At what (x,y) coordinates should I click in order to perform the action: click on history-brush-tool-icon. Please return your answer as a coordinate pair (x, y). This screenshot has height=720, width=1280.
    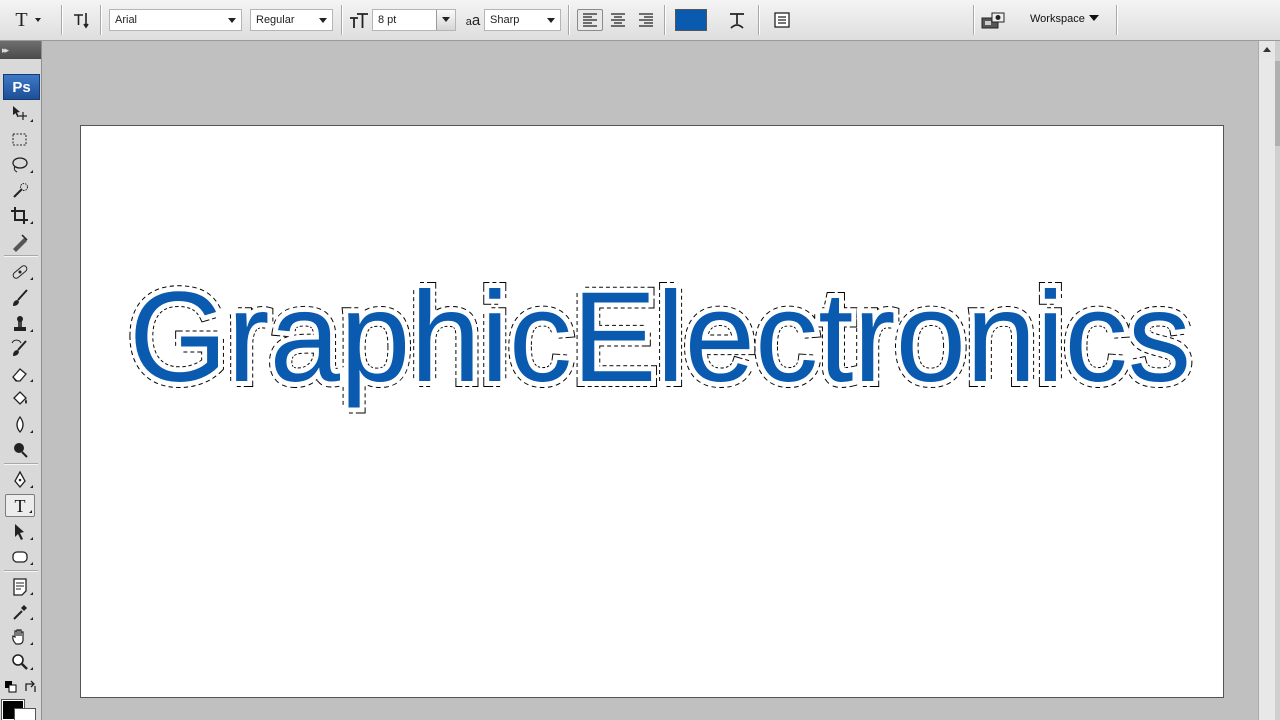
    Looking at the image, I should click on (19, 347).